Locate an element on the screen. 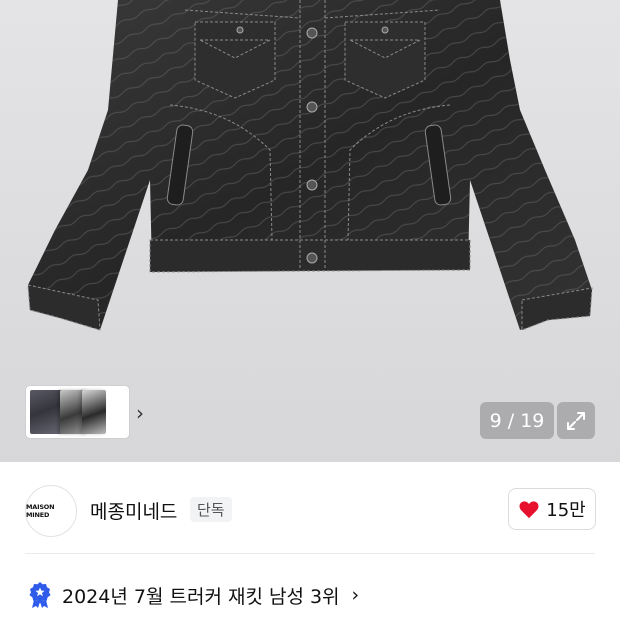 The width and height of the screenshot is (620, 620). ranking-badge-icon is located at coordinates (40, 595).